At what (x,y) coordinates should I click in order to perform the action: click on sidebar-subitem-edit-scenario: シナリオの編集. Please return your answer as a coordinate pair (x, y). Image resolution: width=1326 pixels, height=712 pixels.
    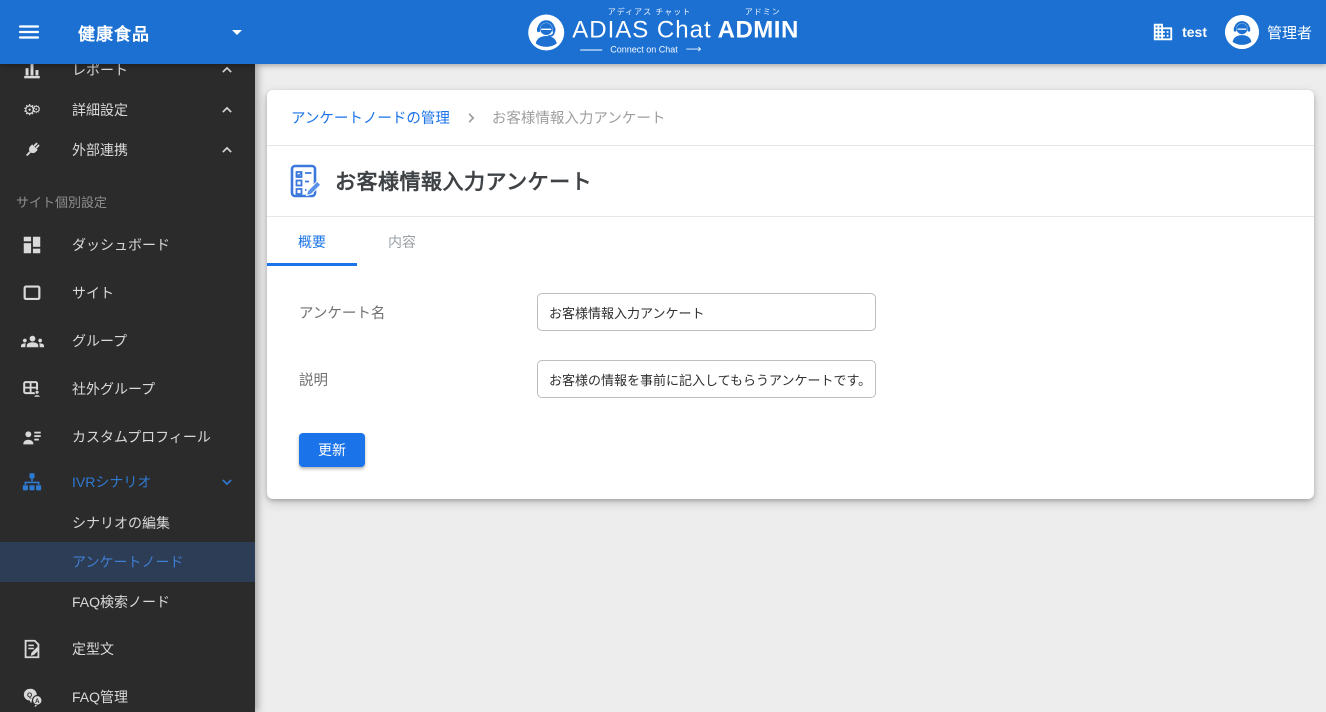
    Looking at the image, I should click on (127, 522).